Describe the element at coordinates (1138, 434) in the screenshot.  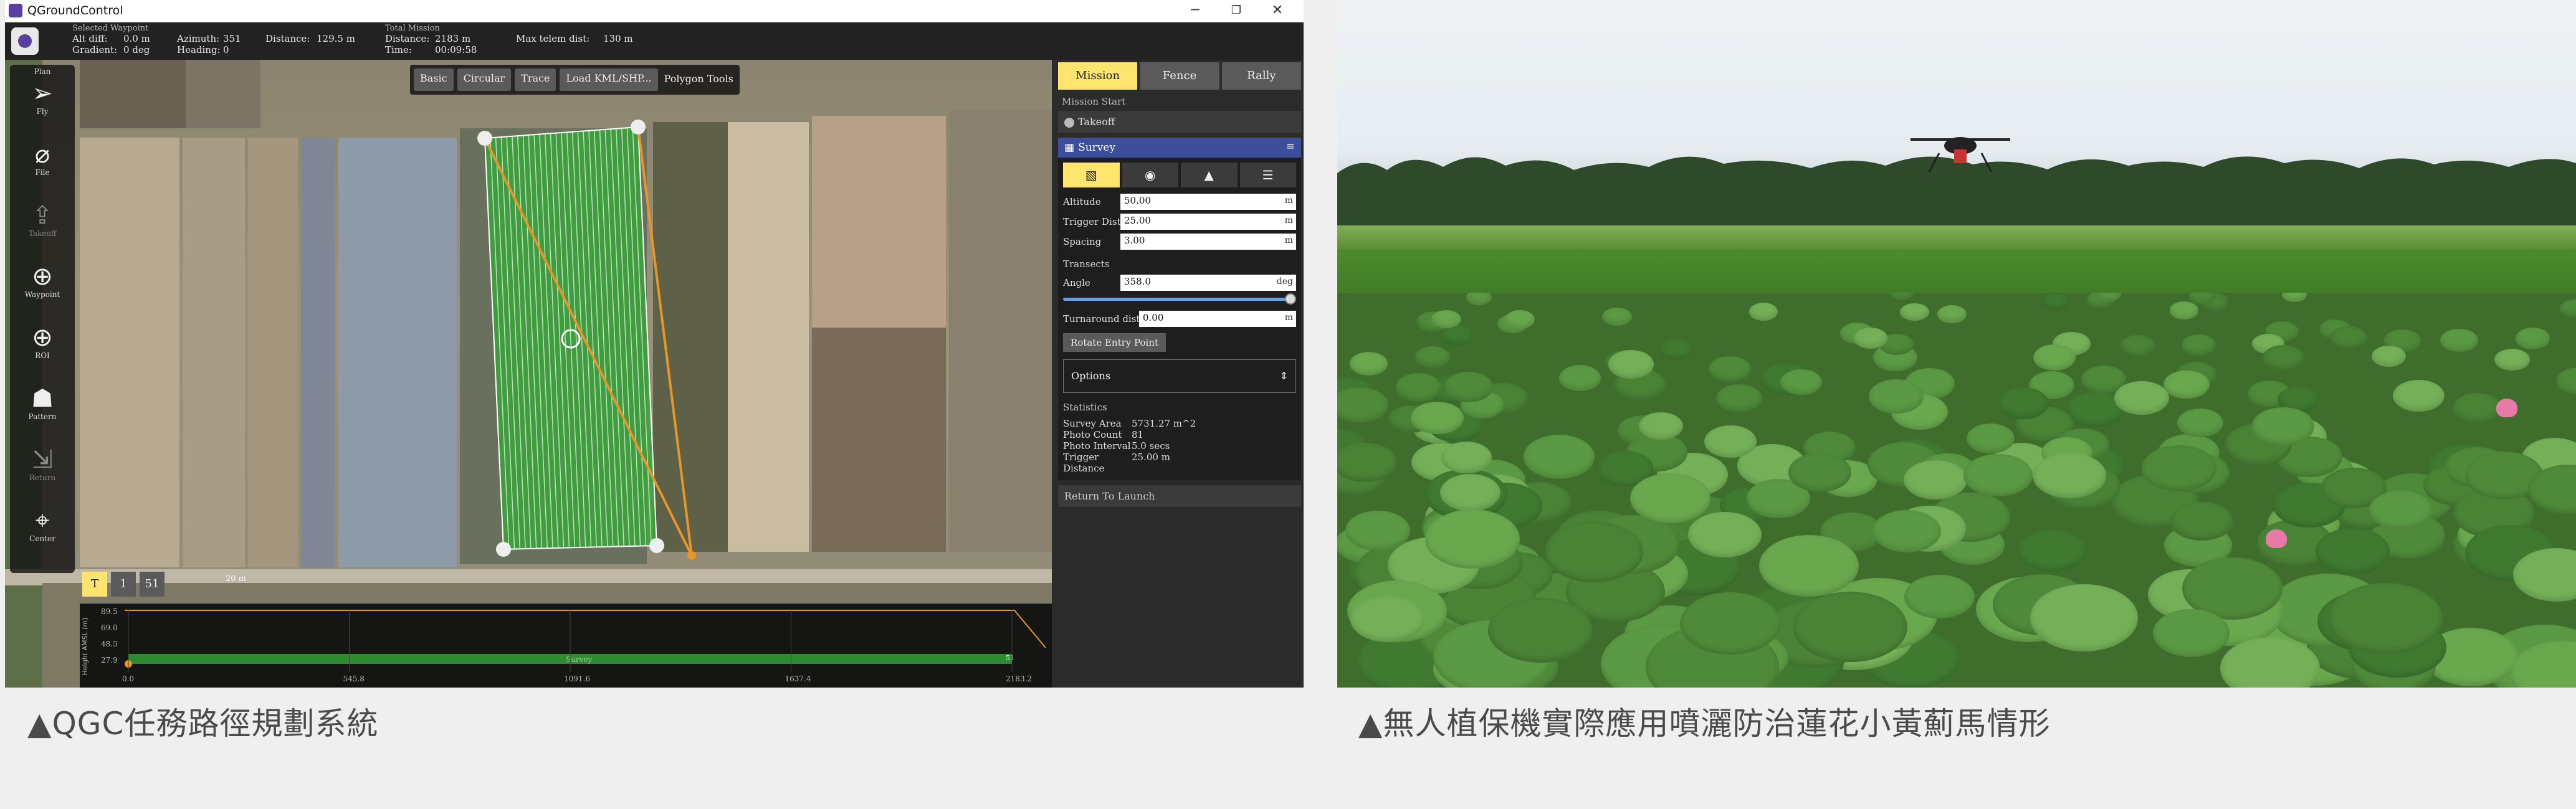
I see `statistics-value: 81` at that location.